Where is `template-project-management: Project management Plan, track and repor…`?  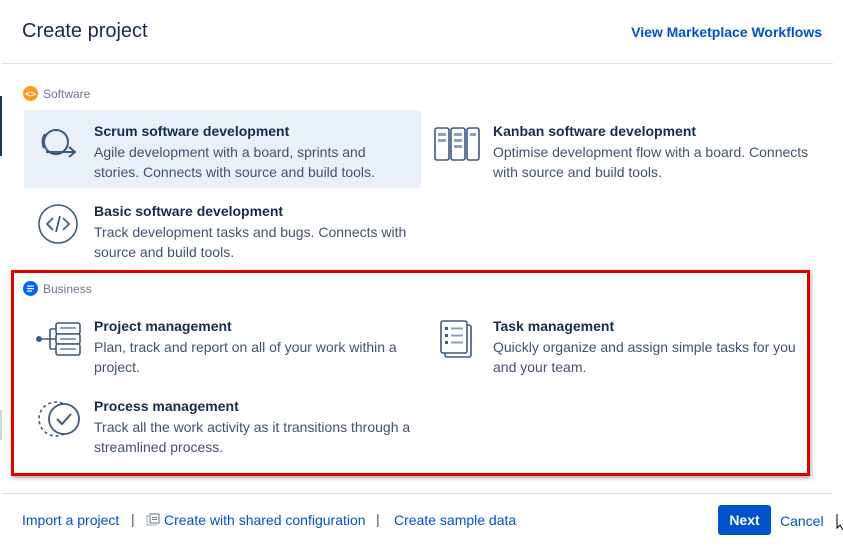
template-project-management: Project management Plan, track and repor… is located at coordinates (222, 344).